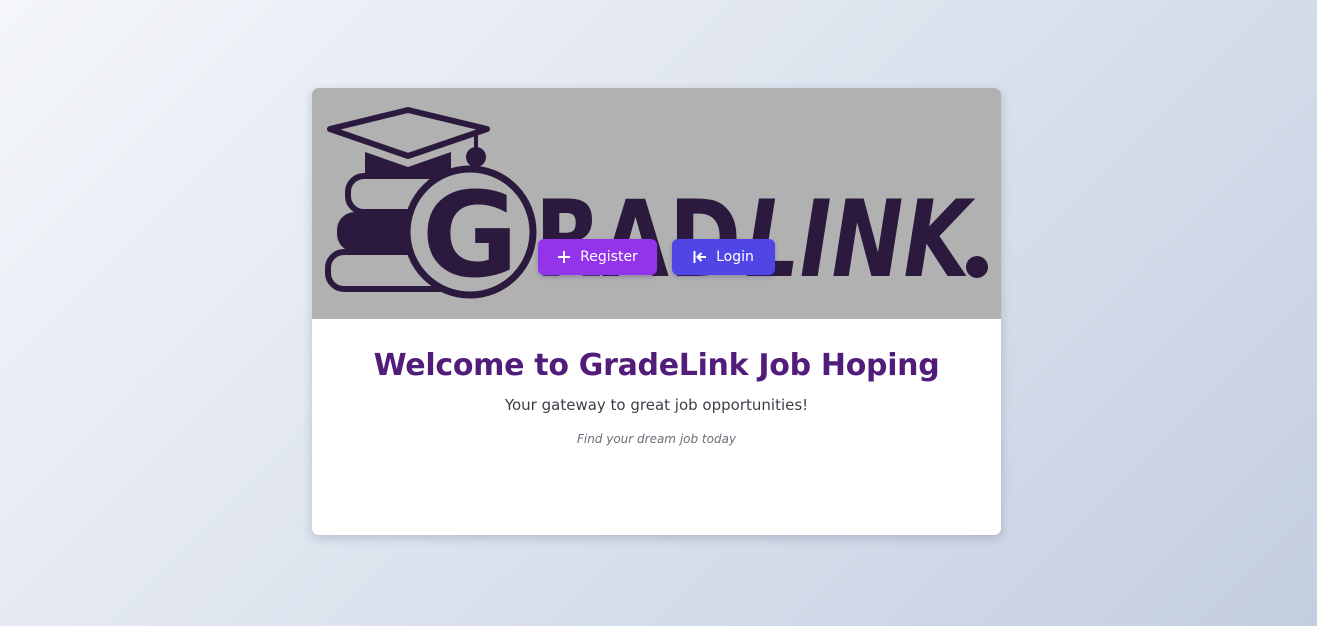  What do you see at coordinates (609, 257) in the screenshot?
I see `register-label: Register` at bounding box center [609, 257].